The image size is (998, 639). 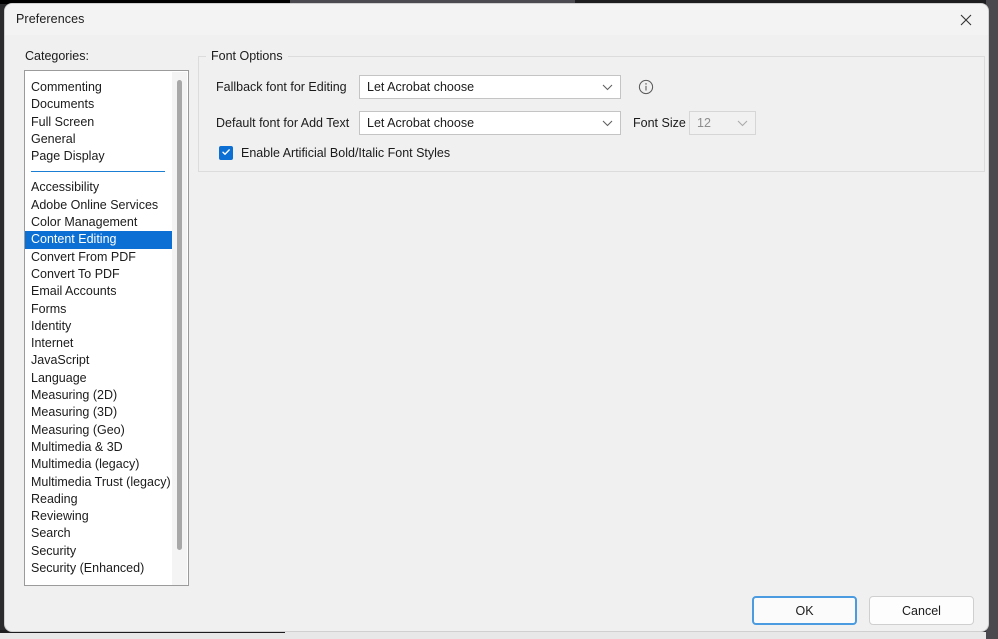 I want to click on artificial-bold-italic-checkbox, so click(x=226, y=153).